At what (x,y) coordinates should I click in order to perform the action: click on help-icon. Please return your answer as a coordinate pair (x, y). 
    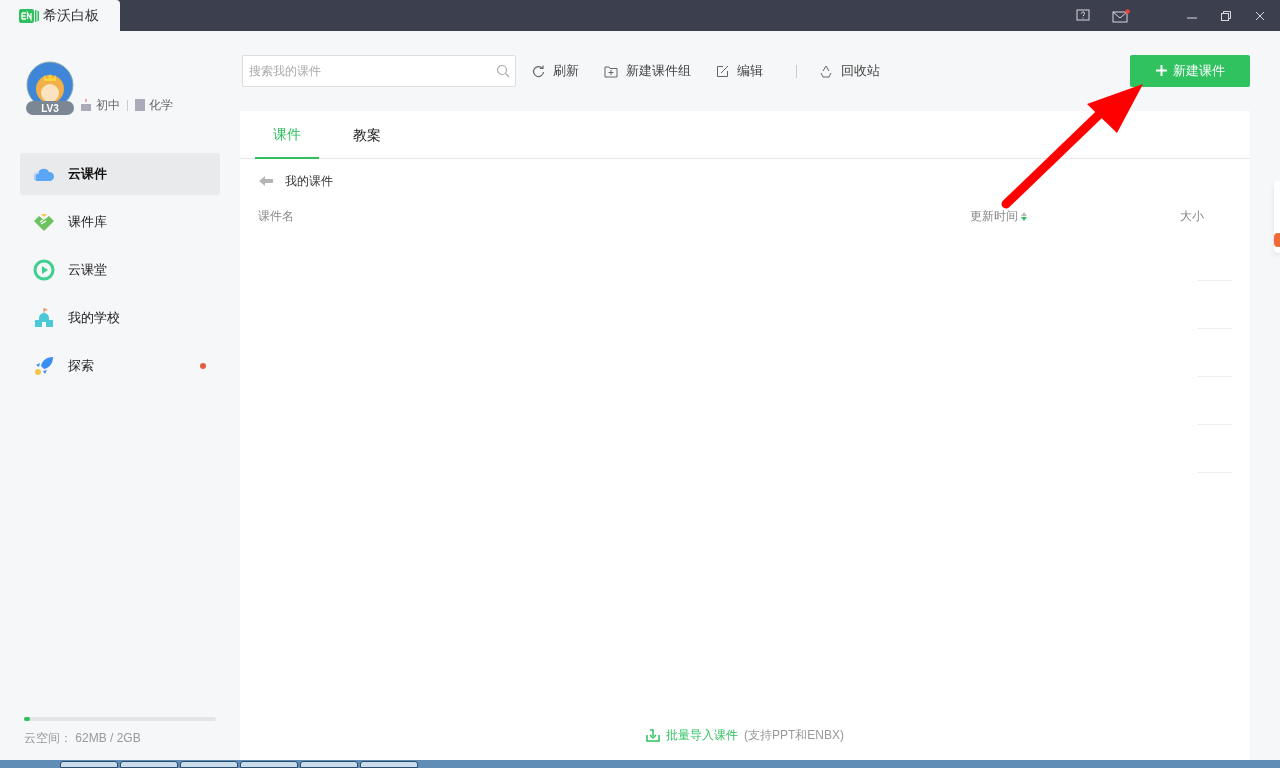
    Looking at the image, I should click on (1083, 15).